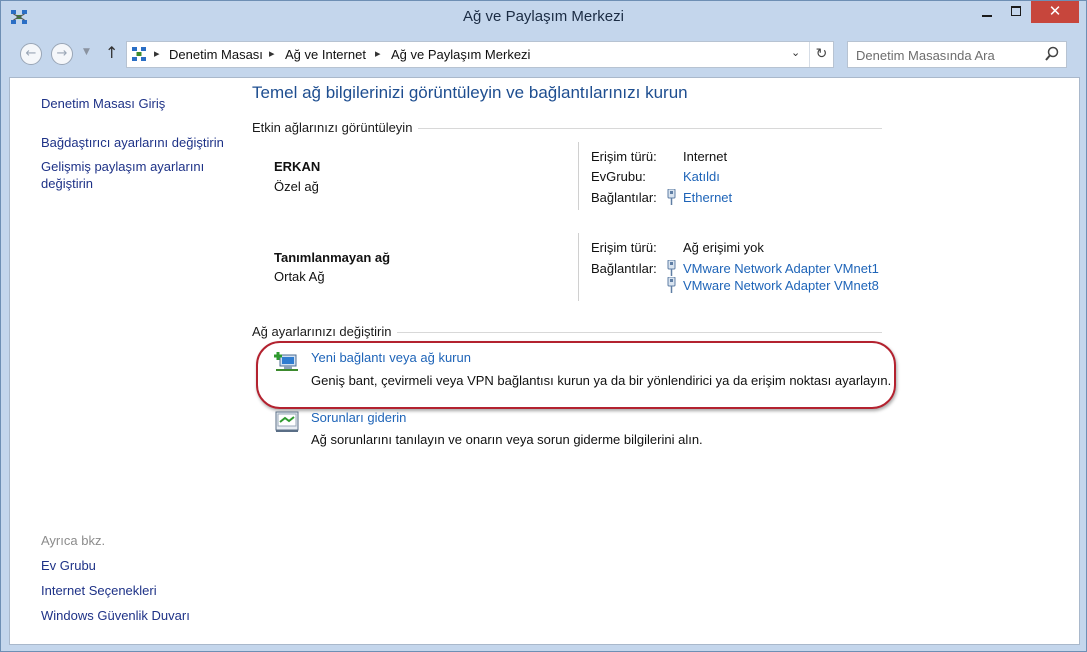  I want to click on close-icon: ✕, so click(1055, 11).